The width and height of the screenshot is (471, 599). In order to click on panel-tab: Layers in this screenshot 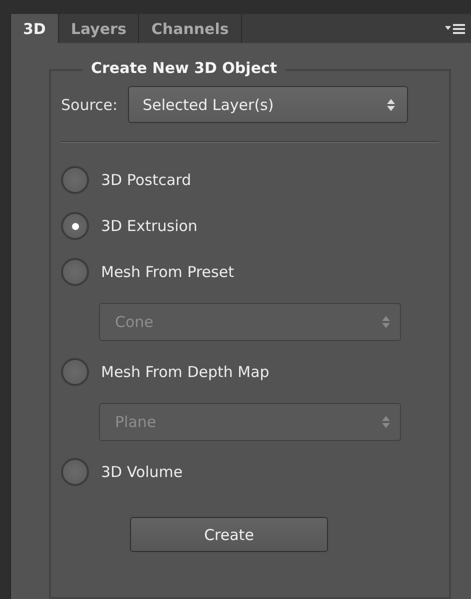, I will do `click(99, 28)`.